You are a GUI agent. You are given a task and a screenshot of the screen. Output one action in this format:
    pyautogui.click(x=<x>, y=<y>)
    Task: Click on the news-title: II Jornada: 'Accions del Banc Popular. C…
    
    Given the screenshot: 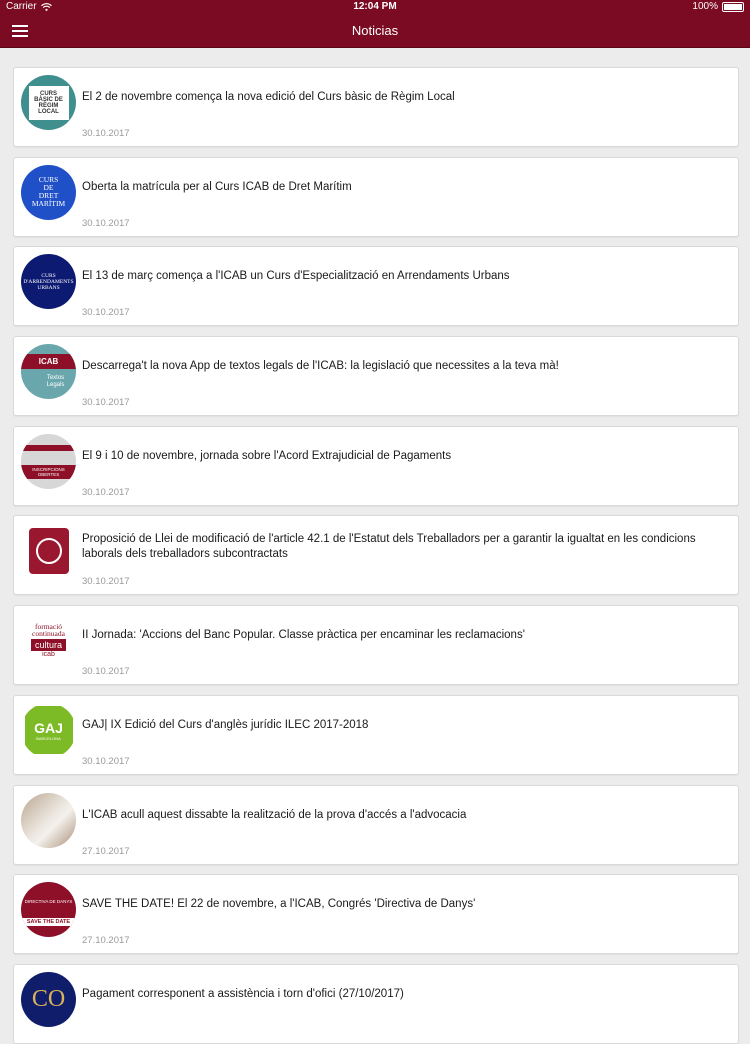 What is the action you would take?
    pyautogui.click(x=303, y=635)
    